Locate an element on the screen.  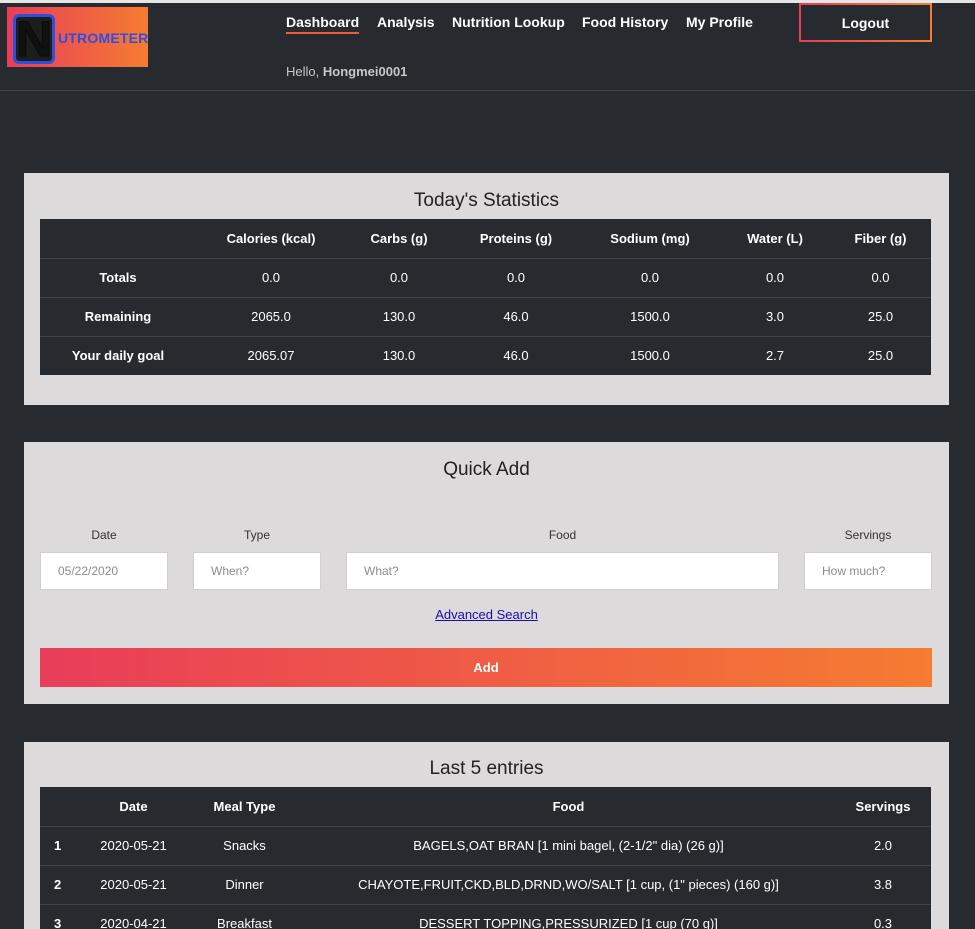
nav-nutrition-lookup: Nutrition Lookup is located at coordinates (508, 22).